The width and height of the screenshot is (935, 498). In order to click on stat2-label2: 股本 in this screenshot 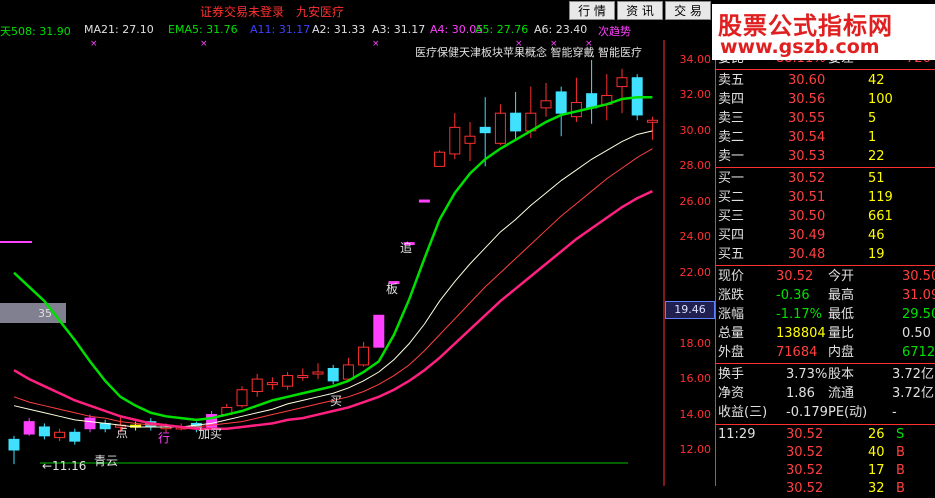, I will do `click(841, 374)`.